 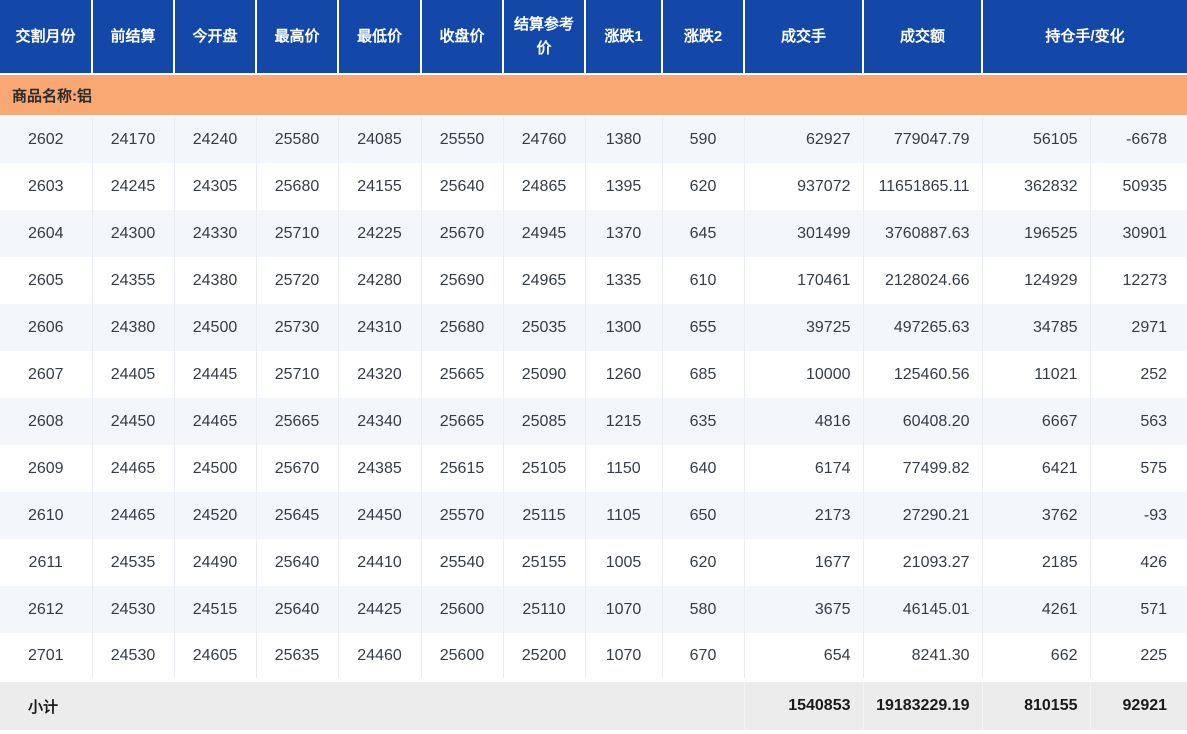 I want to click on cell-low: 24320, so click(x=380, y=374).